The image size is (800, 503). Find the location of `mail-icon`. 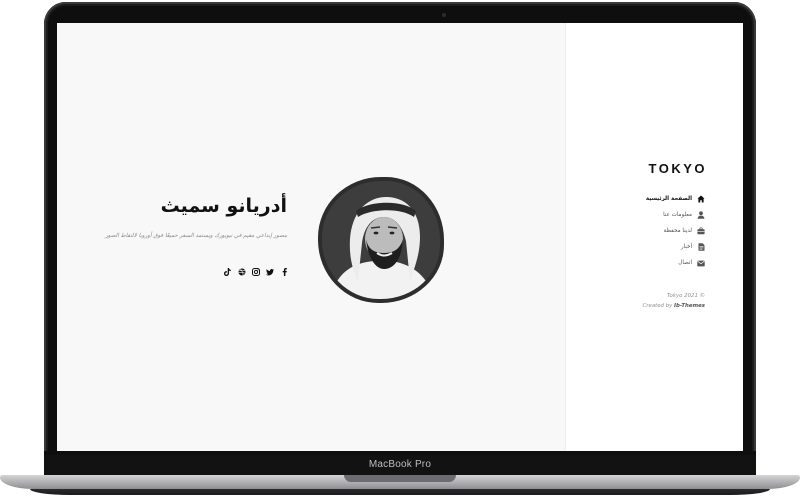

mail-icon is located at coordinates (701, 263).